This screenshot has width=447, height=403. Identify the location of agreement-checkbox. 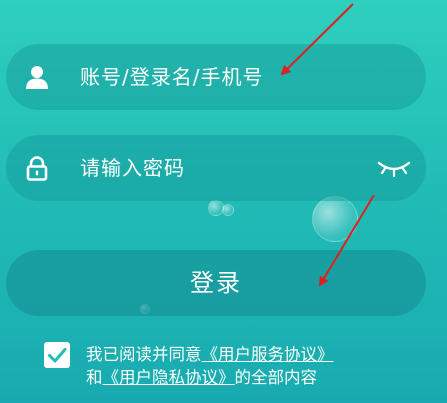
(57, 355).